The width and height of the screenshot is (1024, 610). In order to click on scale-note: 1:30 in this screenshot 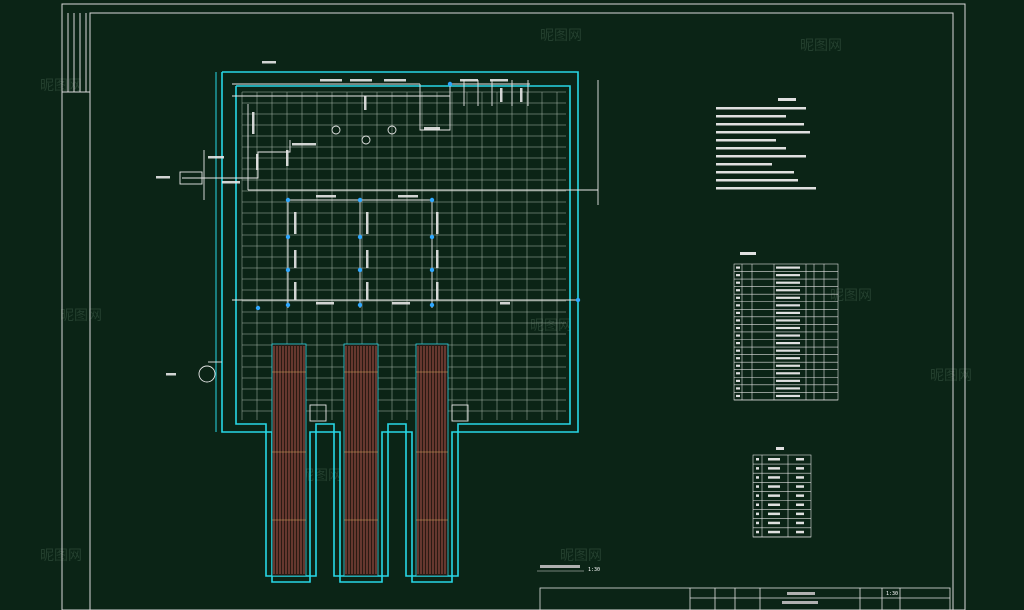, I will do `click(568, 569)`.